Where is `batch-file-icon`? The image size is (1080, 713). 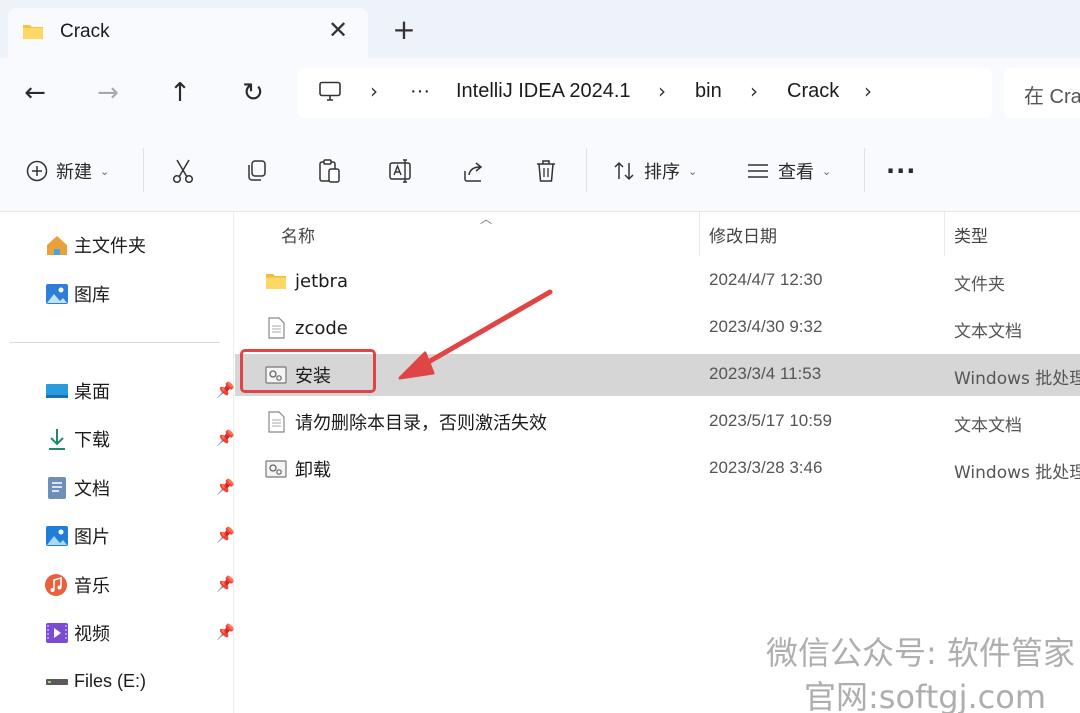 batch-file-icon is located at coordinates (276, 469).